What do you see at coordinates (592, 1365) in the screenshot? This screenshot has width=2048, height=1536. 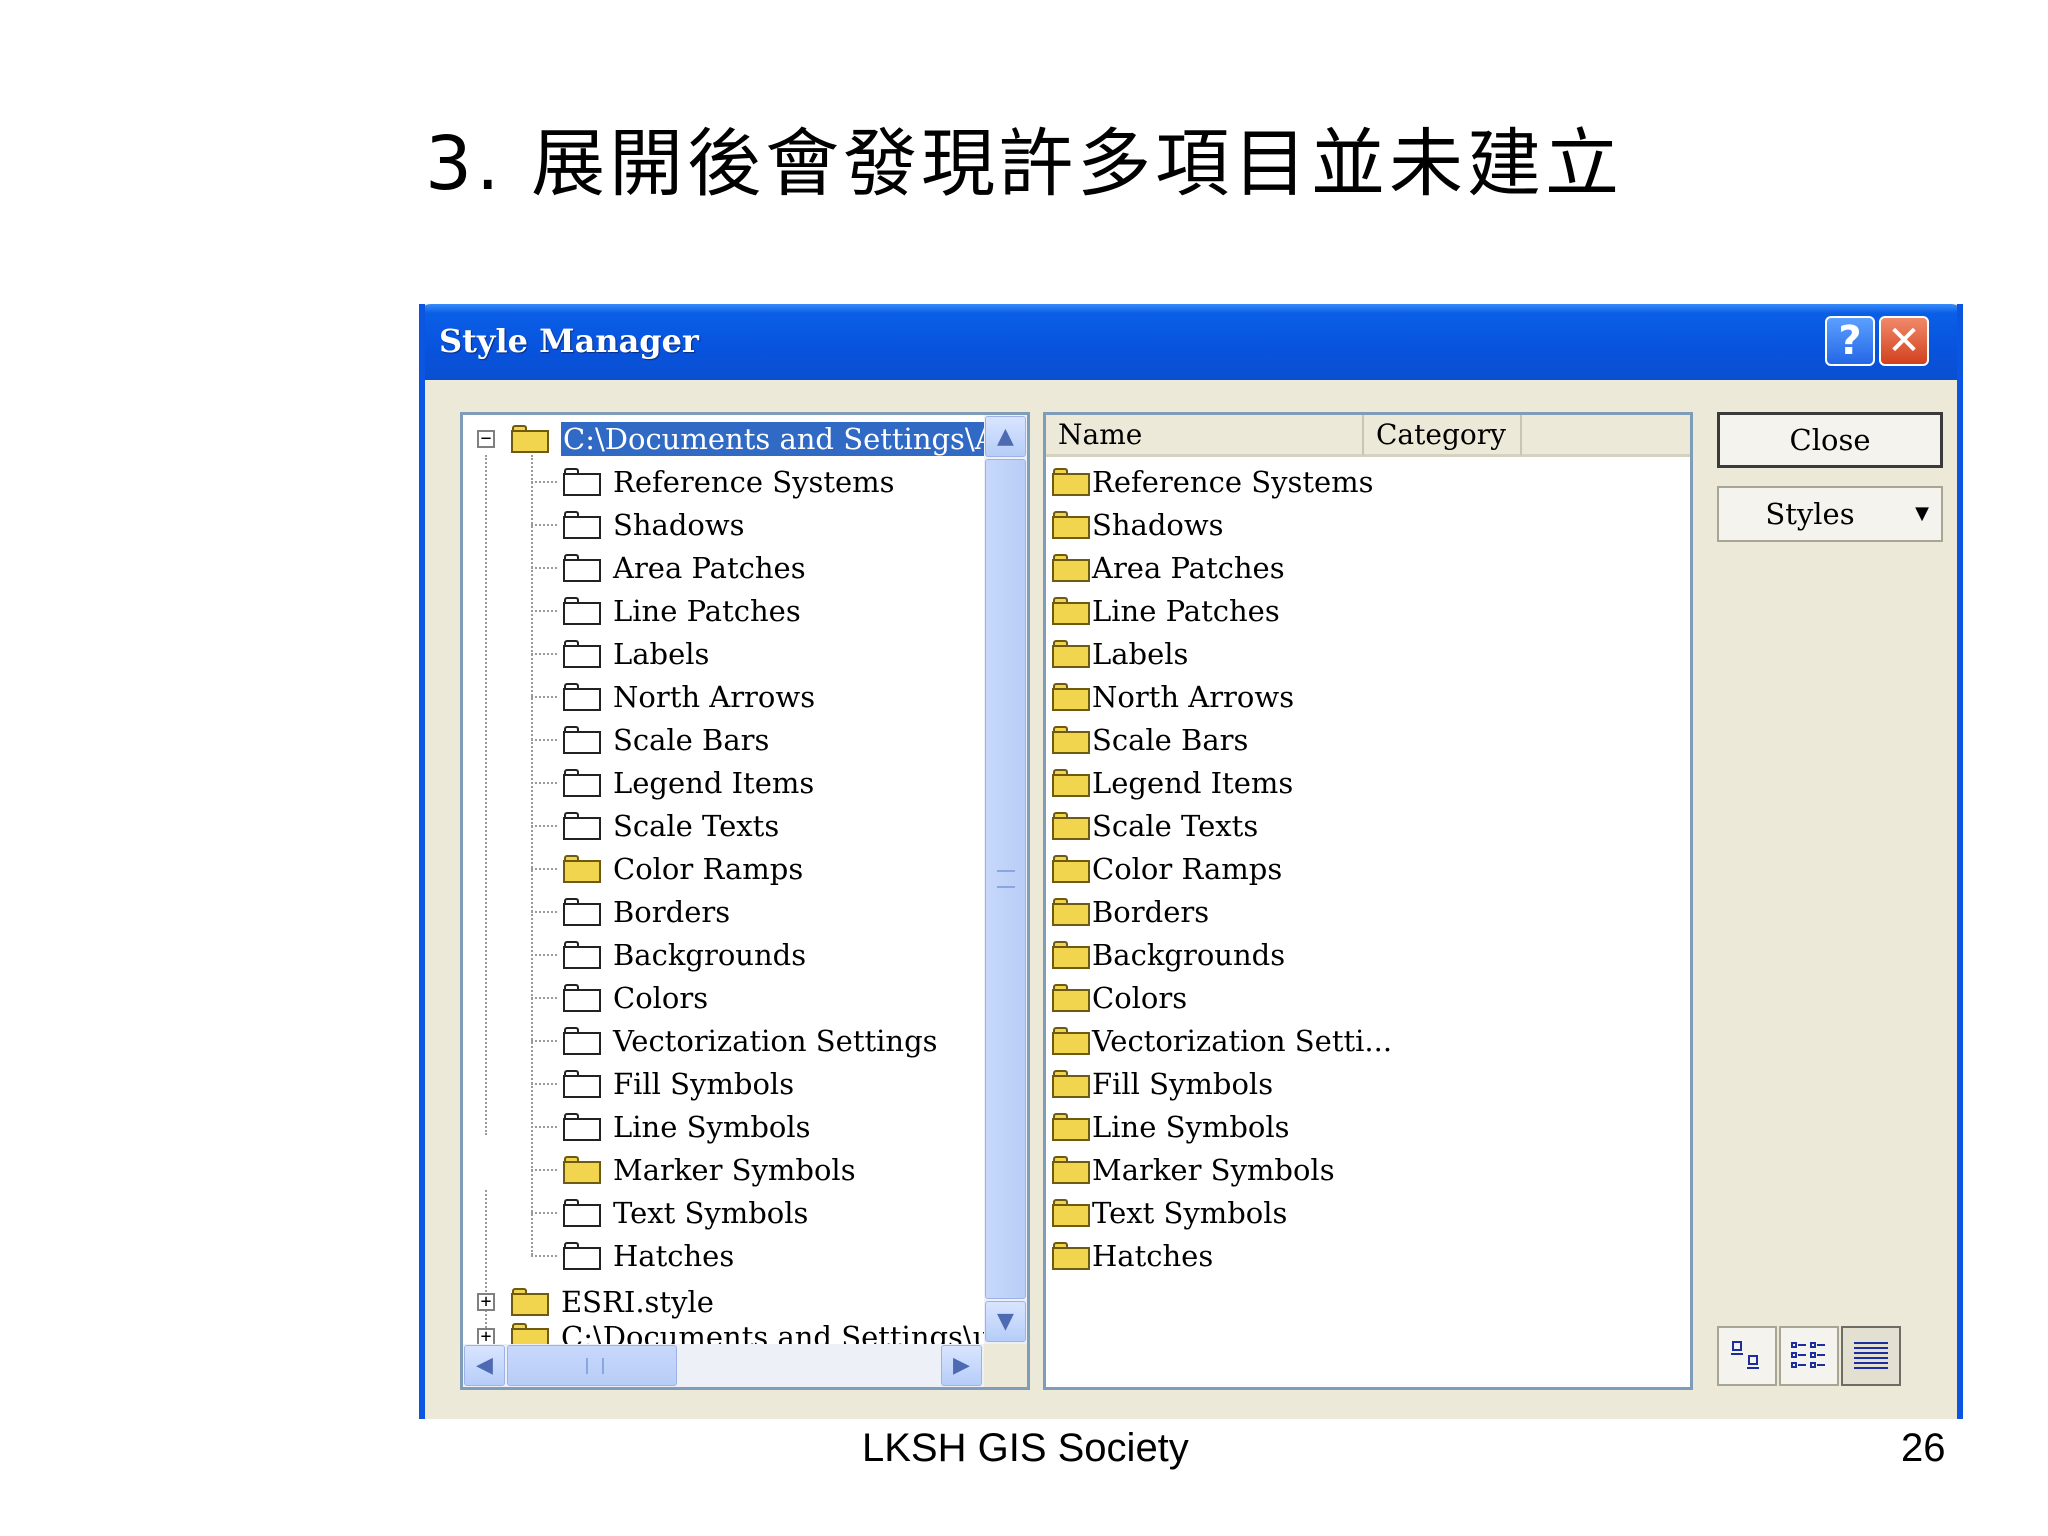 I see `horizontal-scroll-thumb` at bounding box center [592, 1365].